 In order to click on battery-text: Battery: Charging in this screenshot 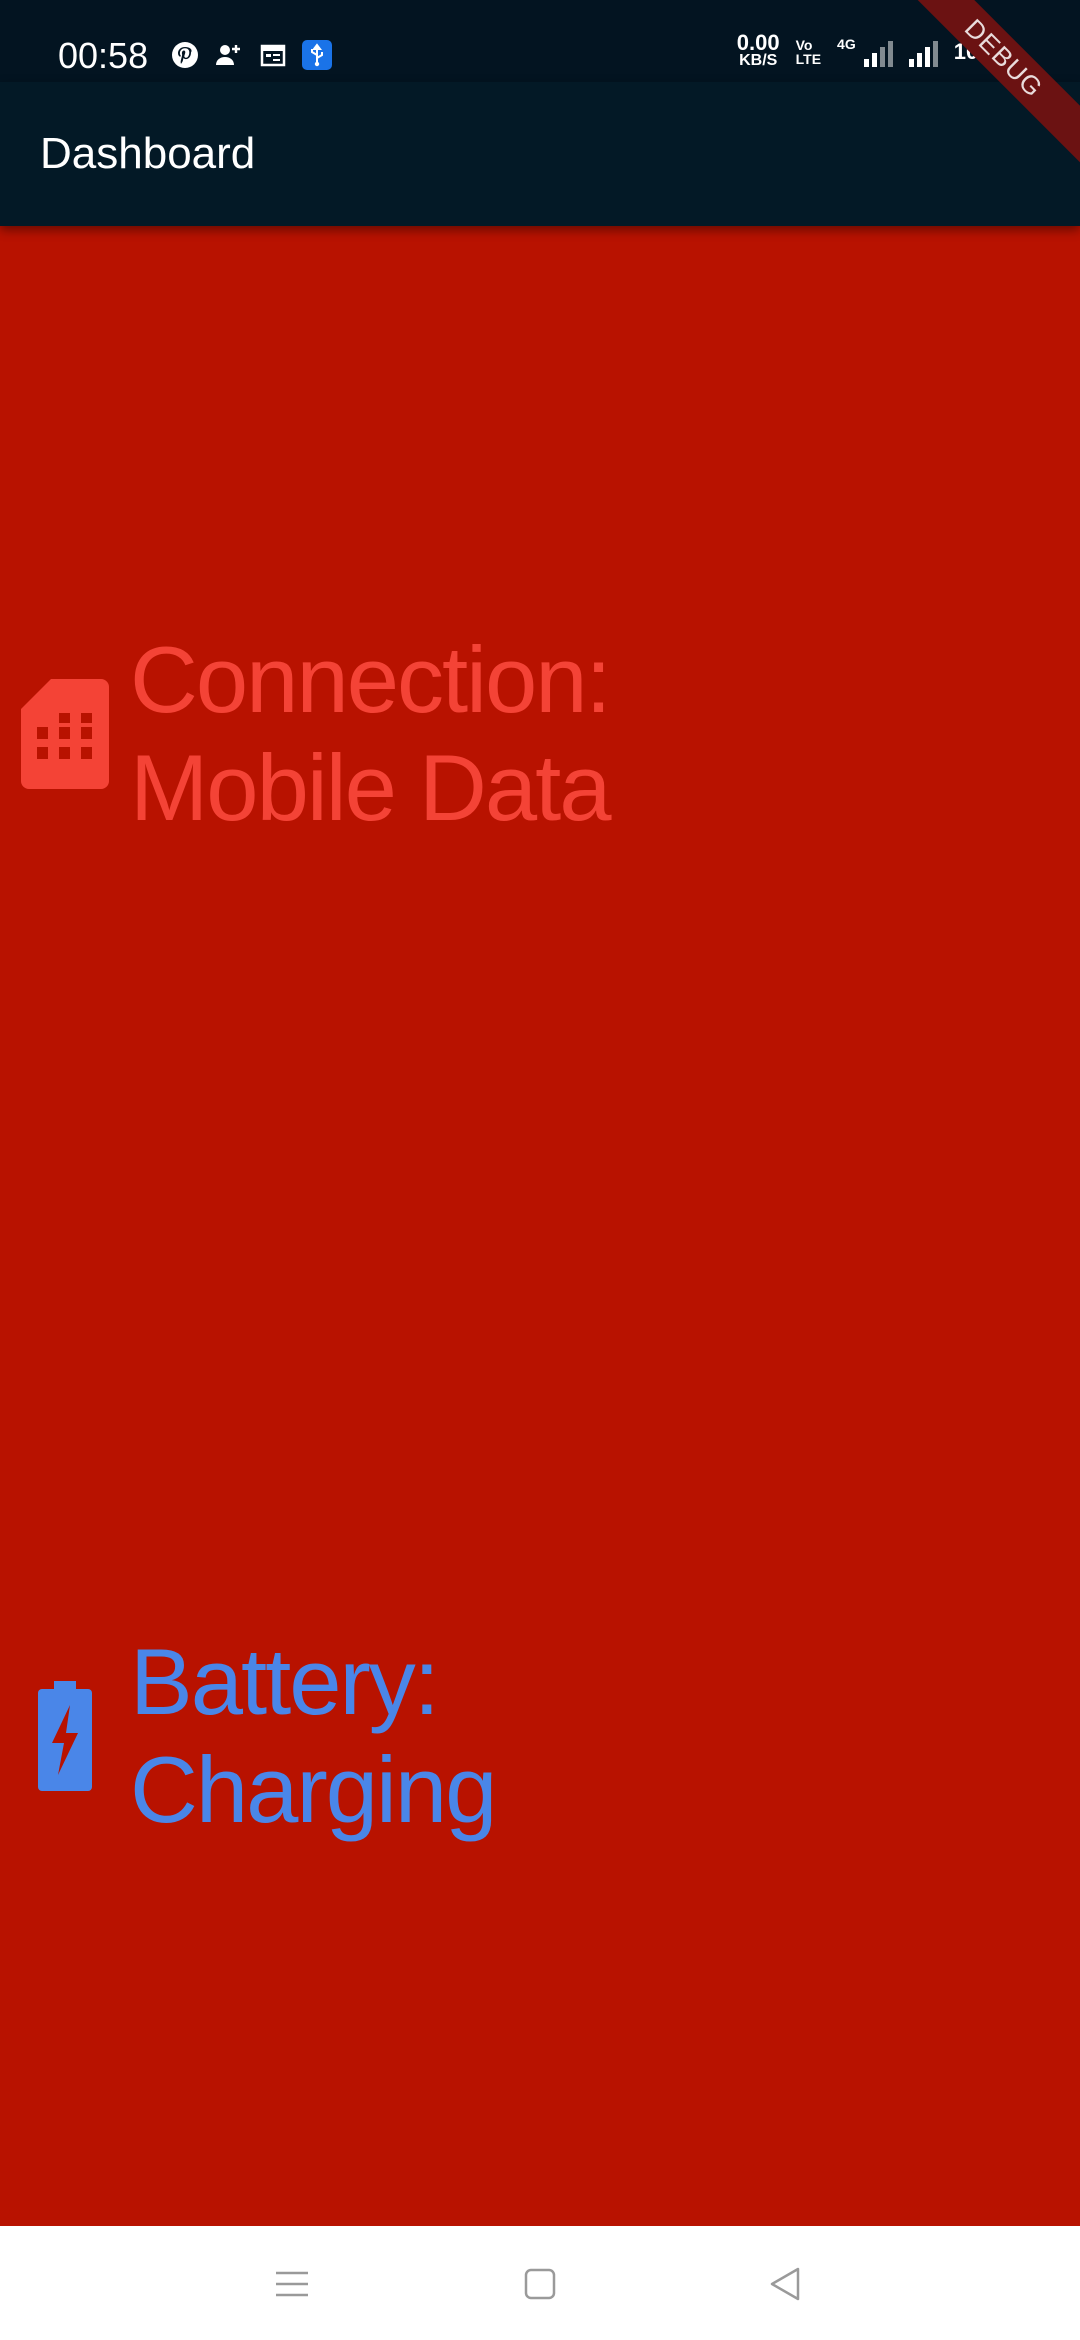, I will do `click(313, 1736)`.